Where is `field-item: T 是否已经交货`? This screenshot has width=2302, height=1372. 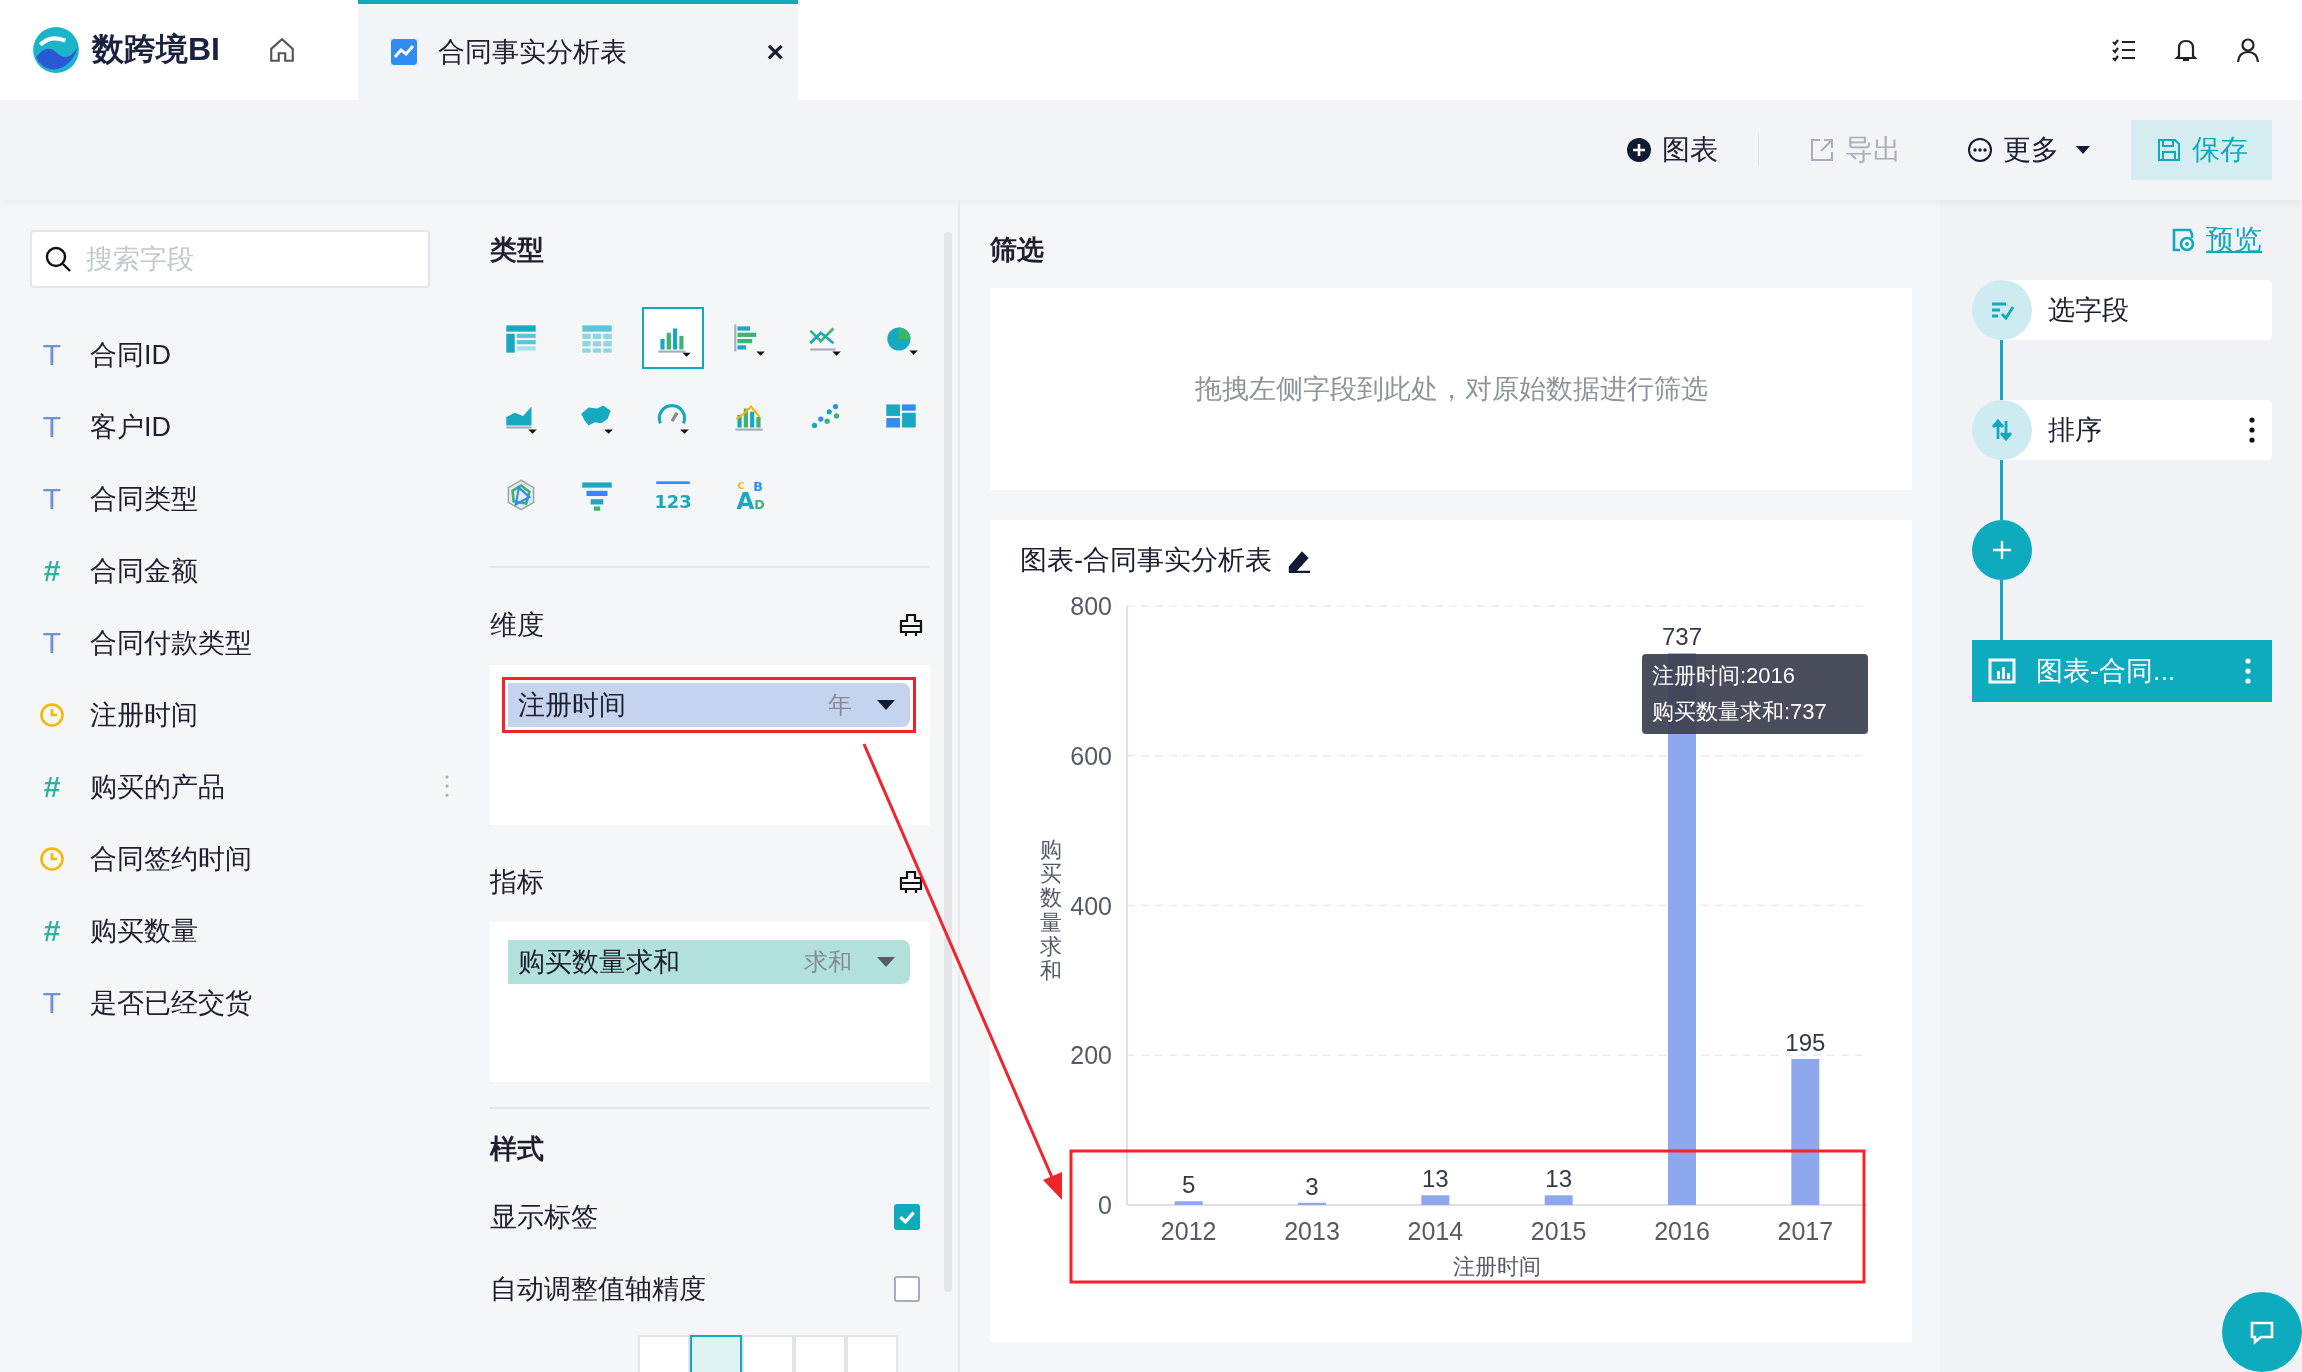
field-item: T 是否已经交货 is located at coordinates (230, 1003).